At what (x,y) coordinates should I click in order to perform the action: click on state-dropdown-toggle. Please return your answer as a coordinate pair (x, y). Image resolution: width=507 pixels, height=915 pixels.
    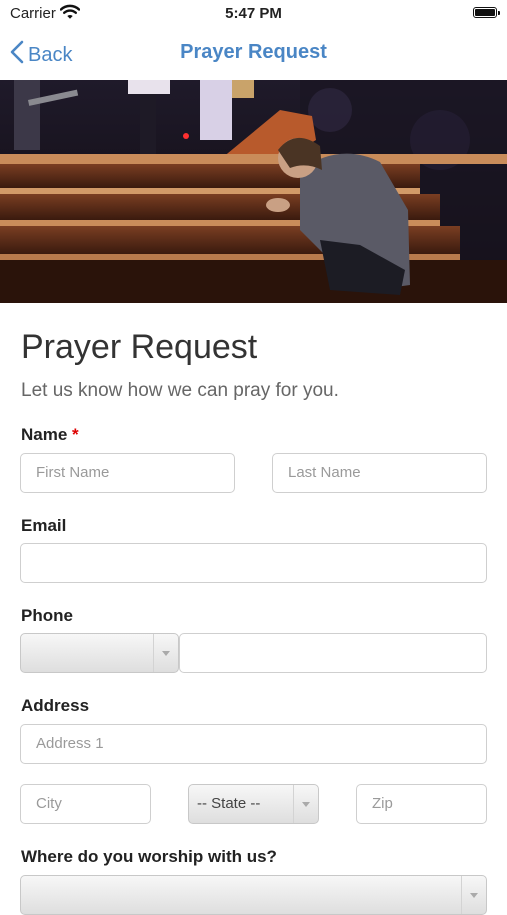
    Looking at the image, I should click on (305, 804).